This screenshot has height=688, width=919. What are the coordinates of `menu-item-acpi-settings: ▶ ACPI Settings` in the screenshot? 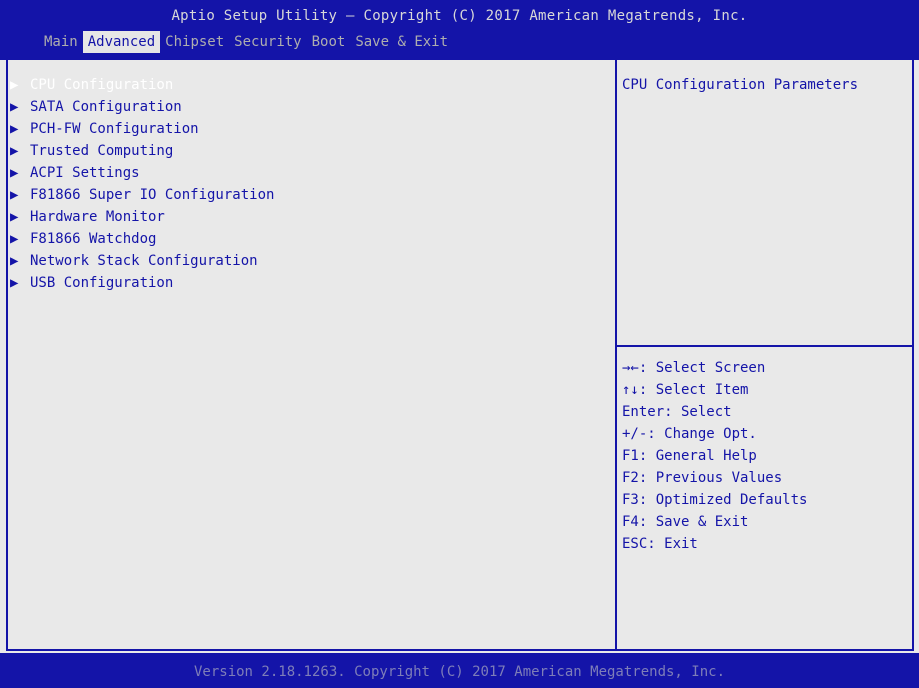 It's located at (142, 173).